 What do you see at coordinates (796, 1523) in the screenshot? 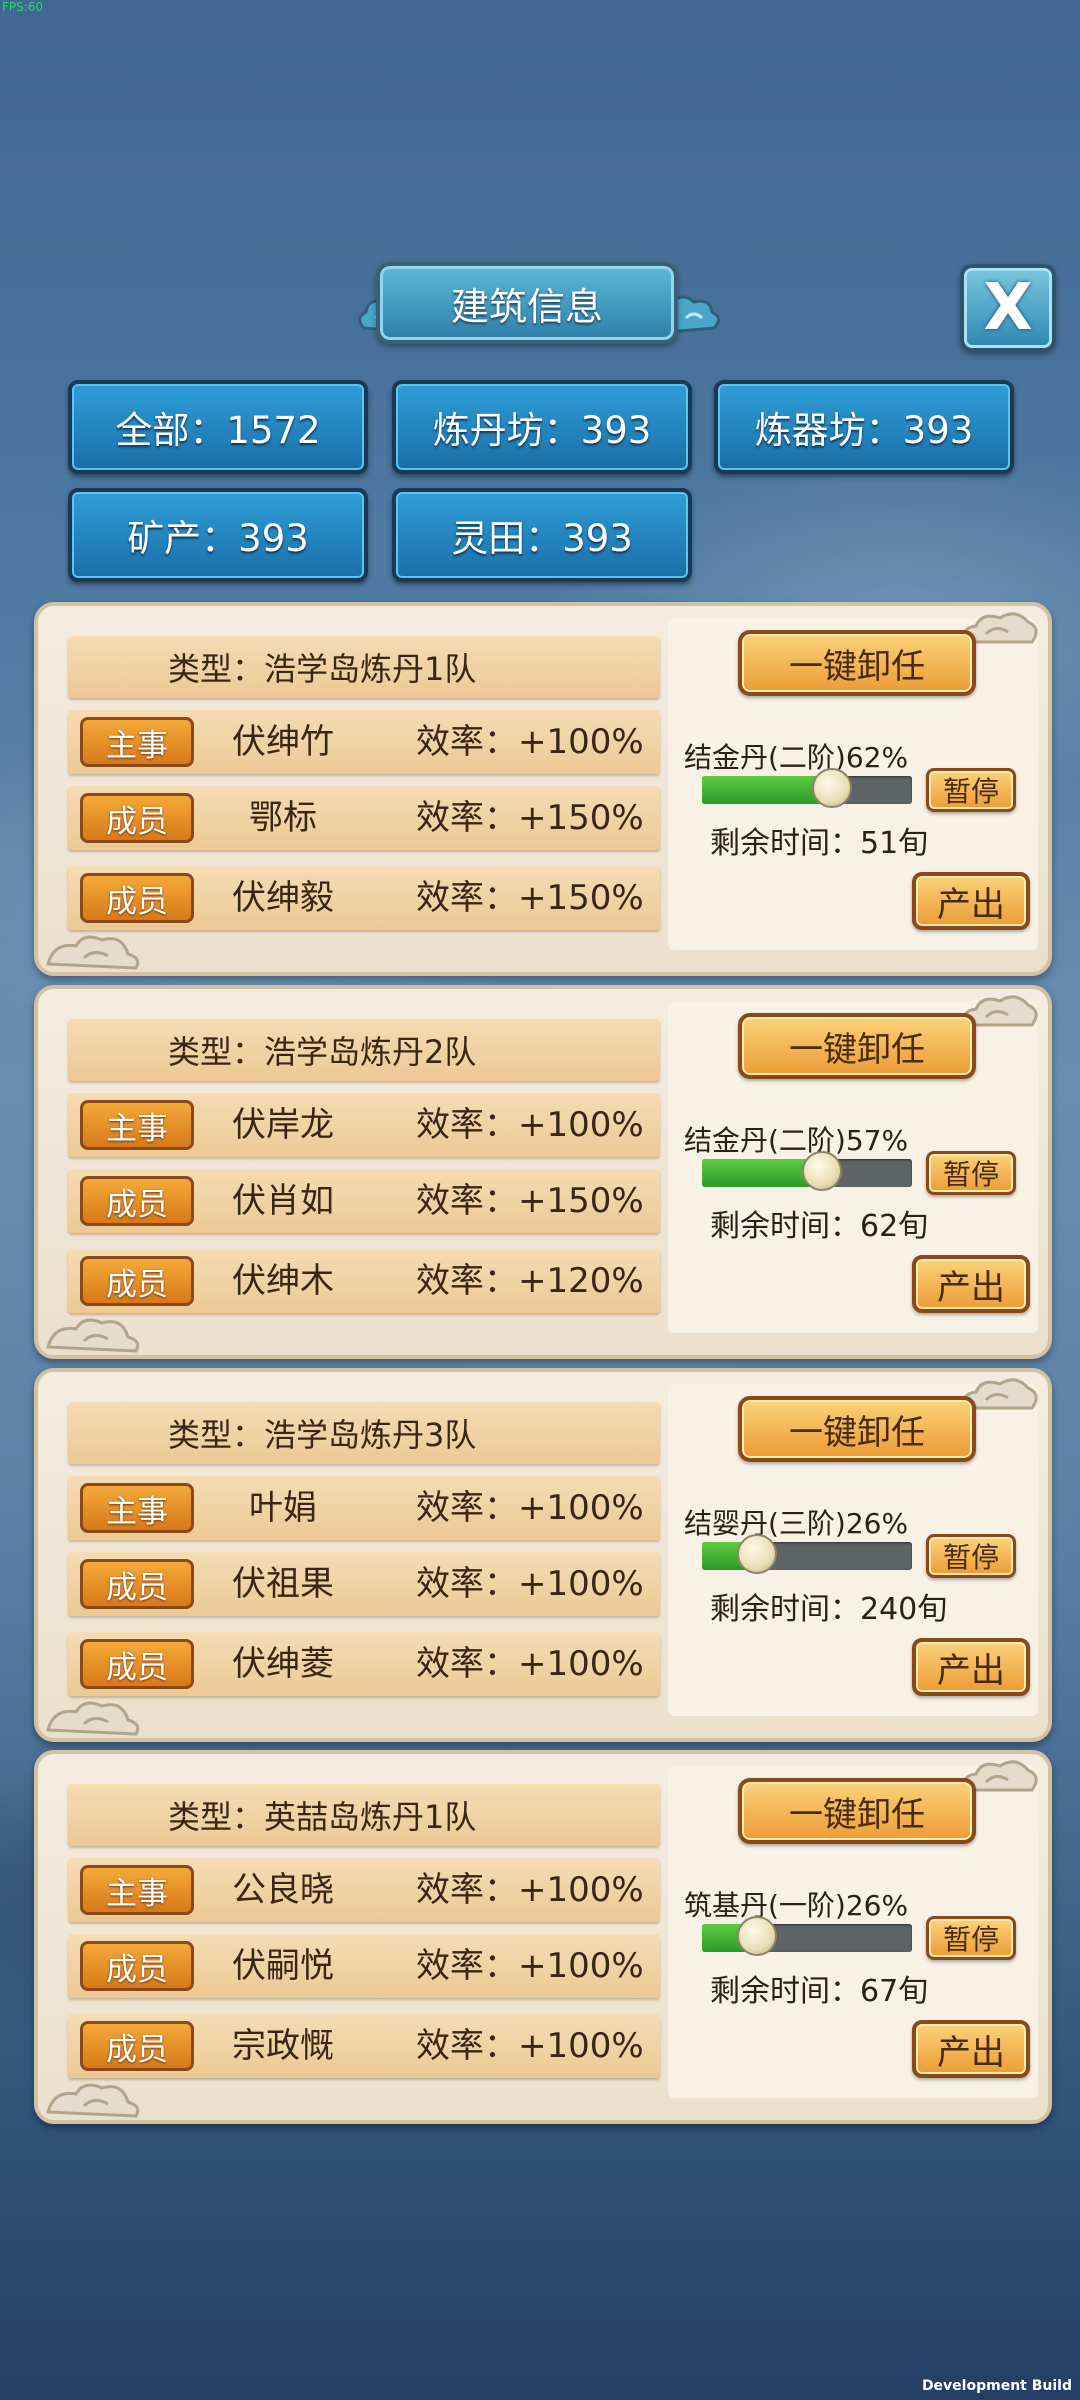
I see `product-progress-label: 结婴丹(三阶)26%` at bounding box center [796, 1523].